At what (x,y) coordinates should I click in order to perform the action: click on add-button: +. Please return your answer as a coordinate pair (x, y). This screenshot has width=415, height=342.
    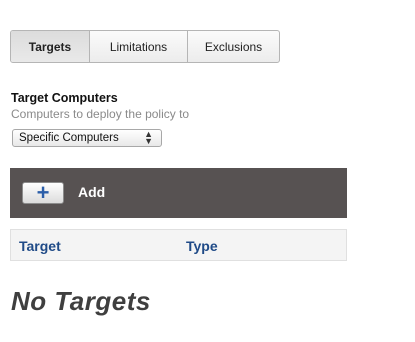
    Looking at the image, I should click on (43, 193).